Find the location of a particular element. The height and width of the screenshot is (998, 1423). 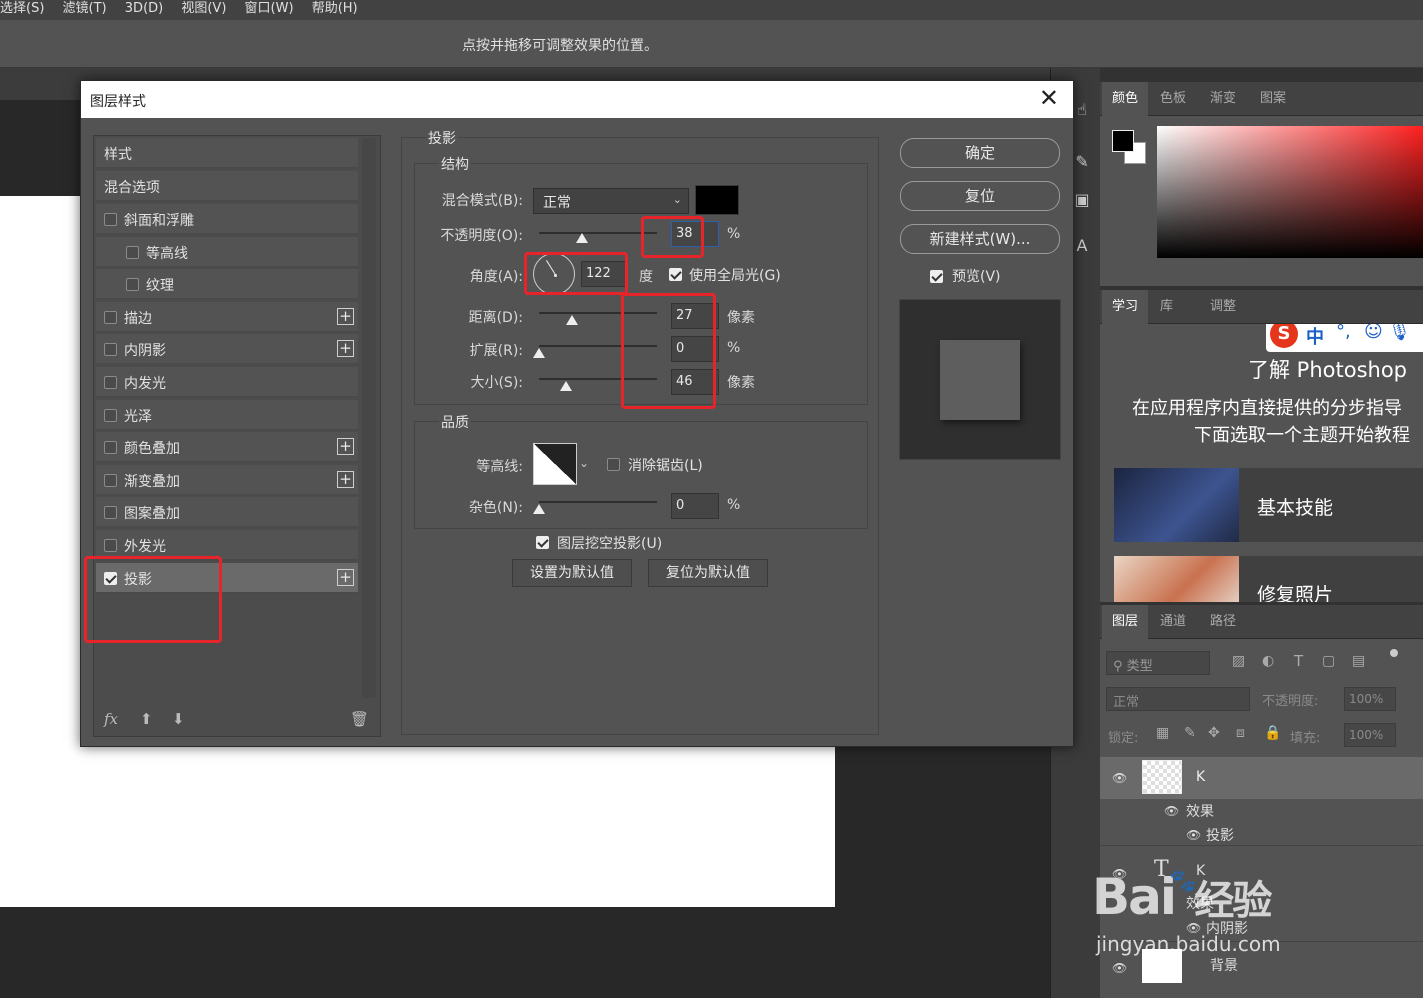

style-item: 描边 + is located at coordinates (227, 317).